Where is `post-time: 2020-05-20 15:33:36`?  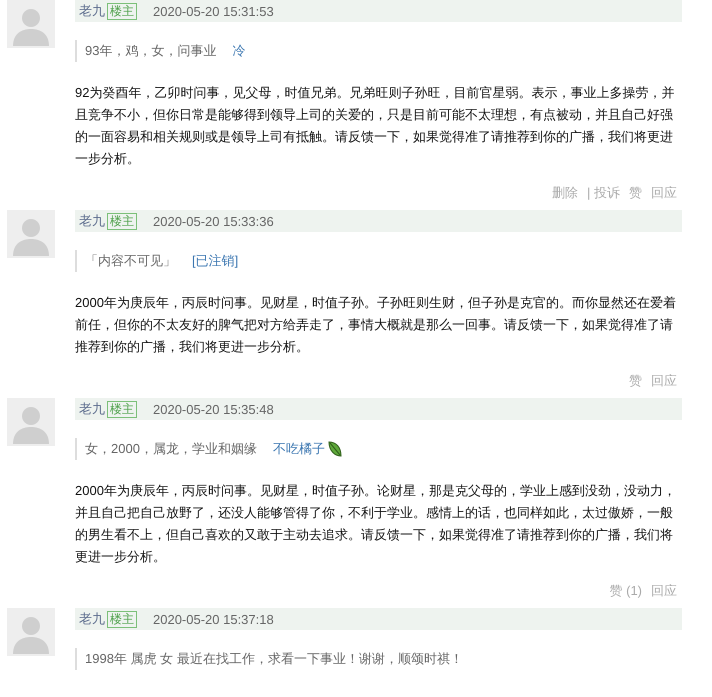 post-time: 2020-05-20 15:33:36 is located at coordinates (213, 221).